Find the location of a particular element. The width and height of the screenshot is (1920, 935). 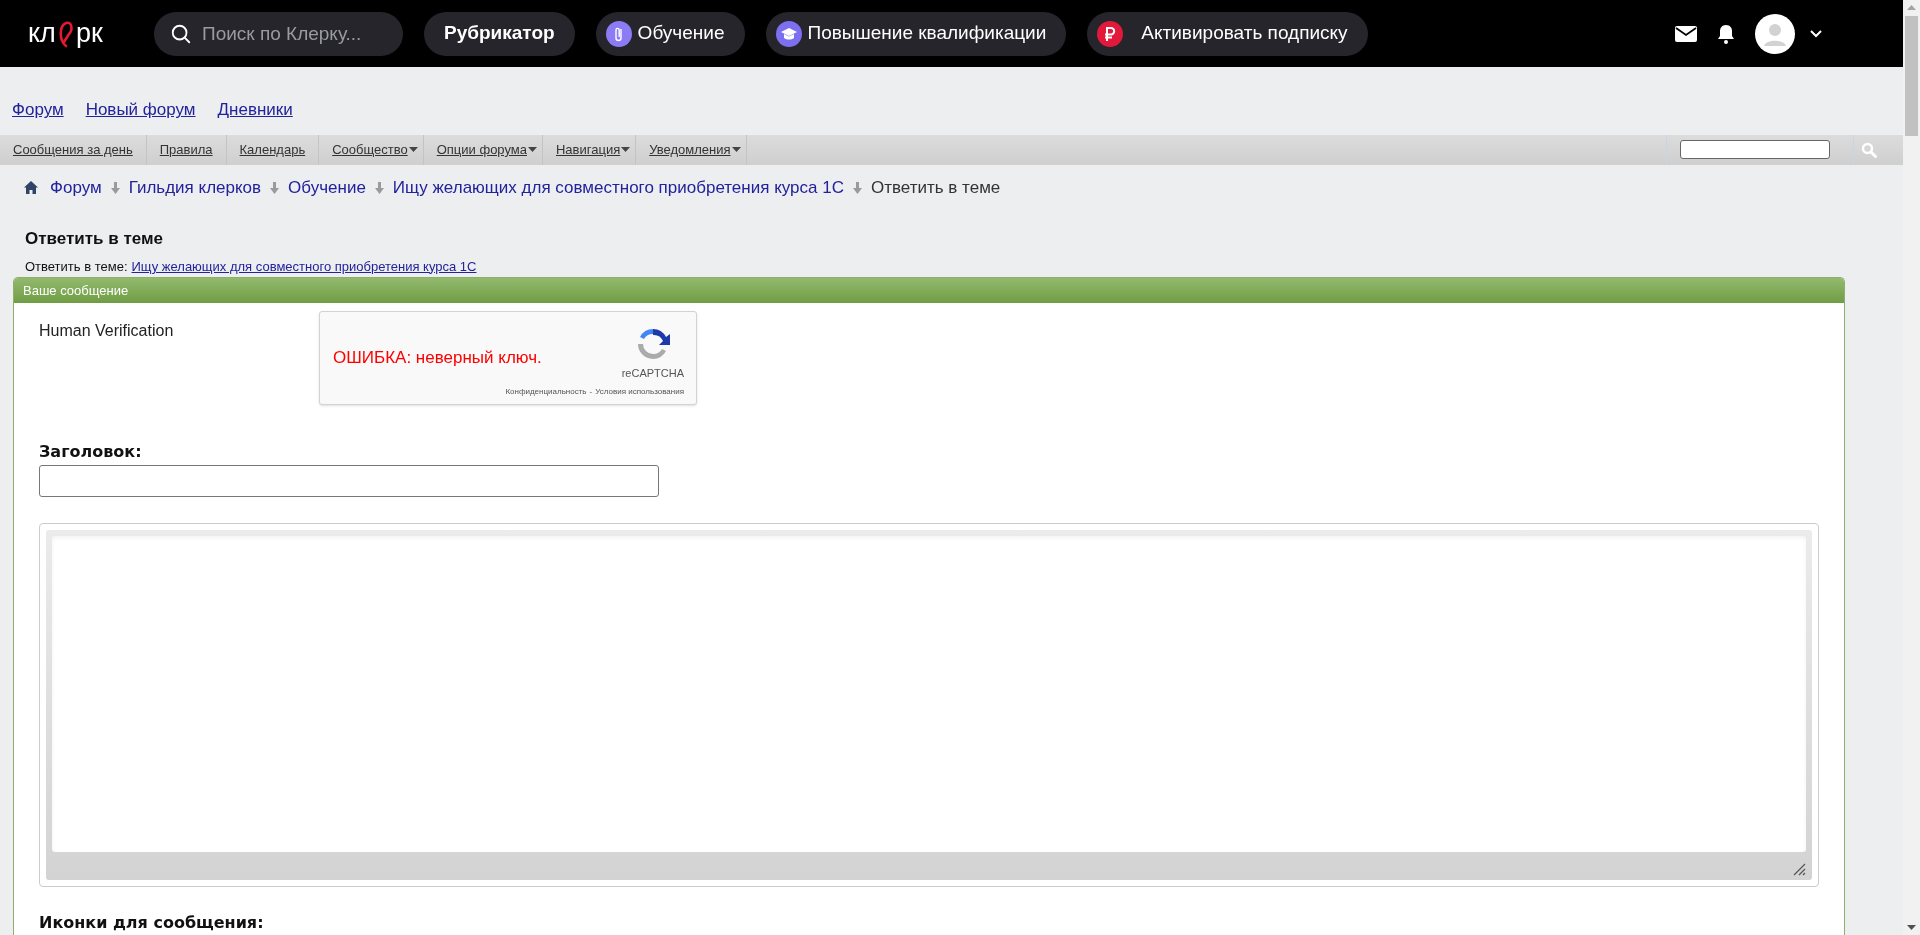

privacy-link: Конфиденциальность is located at coordinates (546, 392).